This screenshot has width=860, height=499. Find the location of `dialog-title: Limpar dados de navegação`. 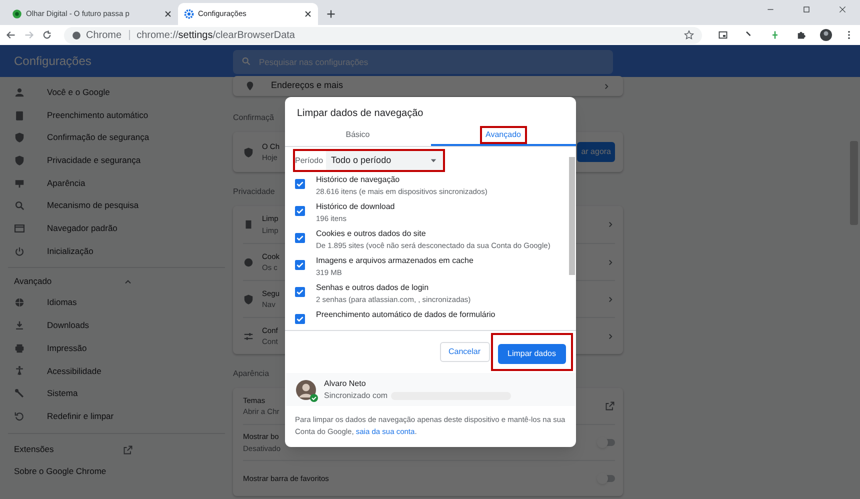

dialog-title: Limpar dados de navegação is located at coordinates (360, 114).